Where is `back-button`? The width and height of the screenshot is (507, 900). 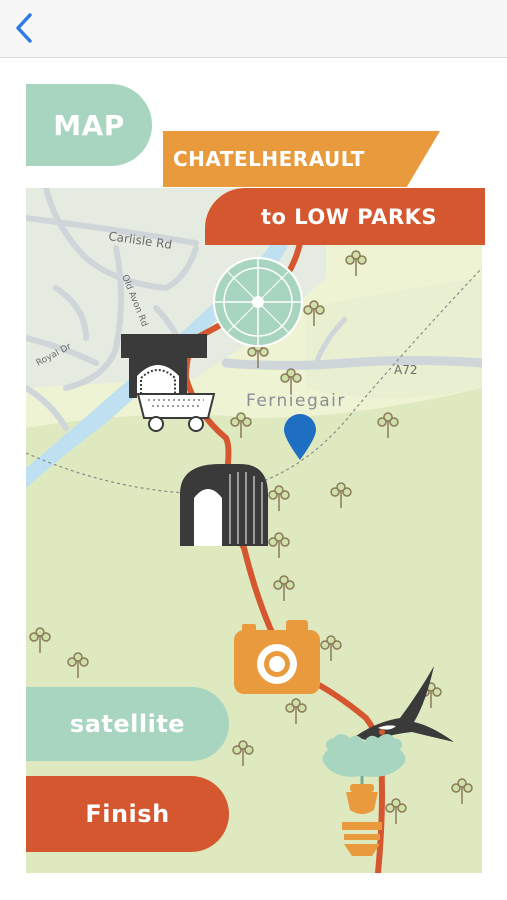 back-button is located at coordinates (24, 28).